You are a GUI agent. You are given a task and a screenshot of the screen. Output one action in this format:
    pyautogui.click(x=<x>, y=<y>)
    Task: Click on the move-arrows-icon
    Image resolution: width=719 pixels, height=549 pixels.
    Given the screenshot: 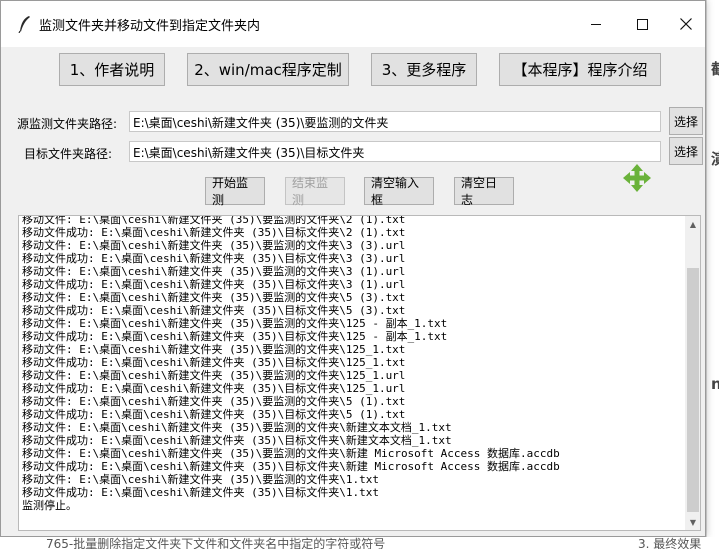 What is the action you would take?
    pyautogui.click(x=637, y=178)
    